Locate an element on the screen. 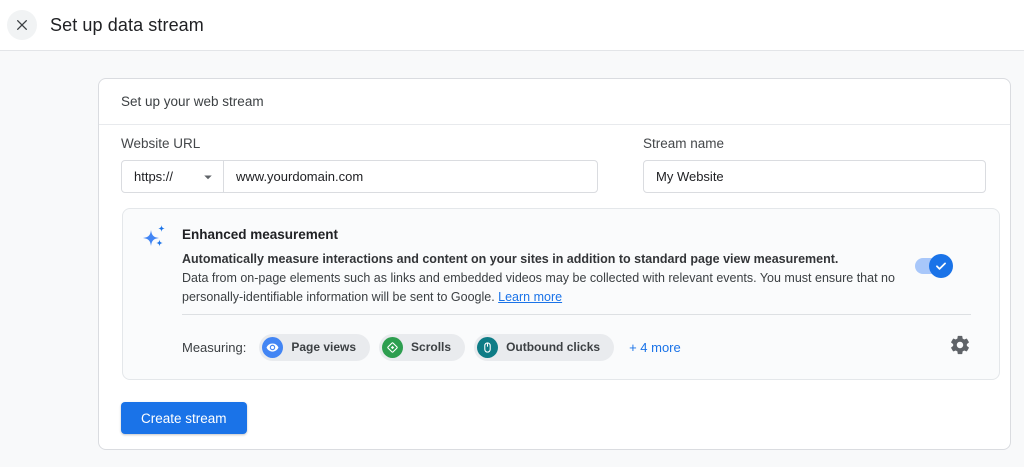  gear-icon is located at coordinates (961, 345).